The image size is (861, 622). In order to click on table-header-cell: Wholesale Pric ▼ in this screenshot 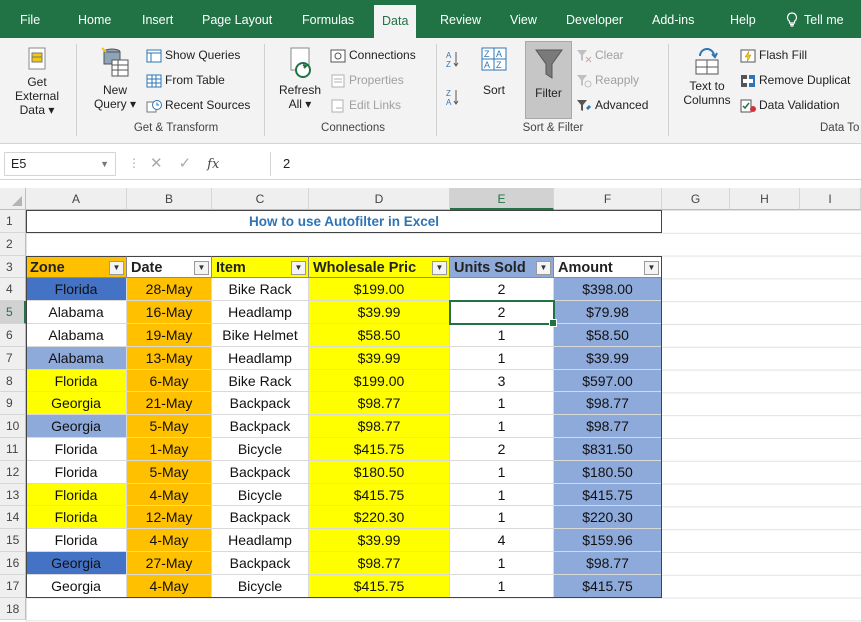, I will do `click(379, 267)`.